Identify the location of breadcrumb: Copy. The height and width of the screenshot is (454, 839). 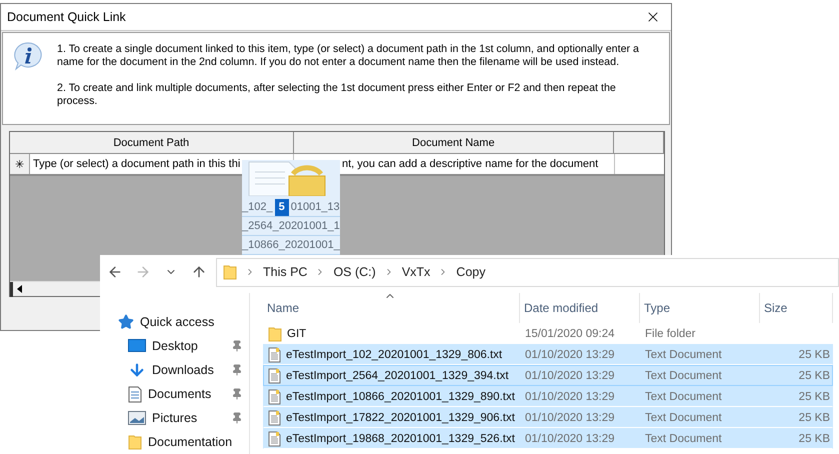
(471, 272).